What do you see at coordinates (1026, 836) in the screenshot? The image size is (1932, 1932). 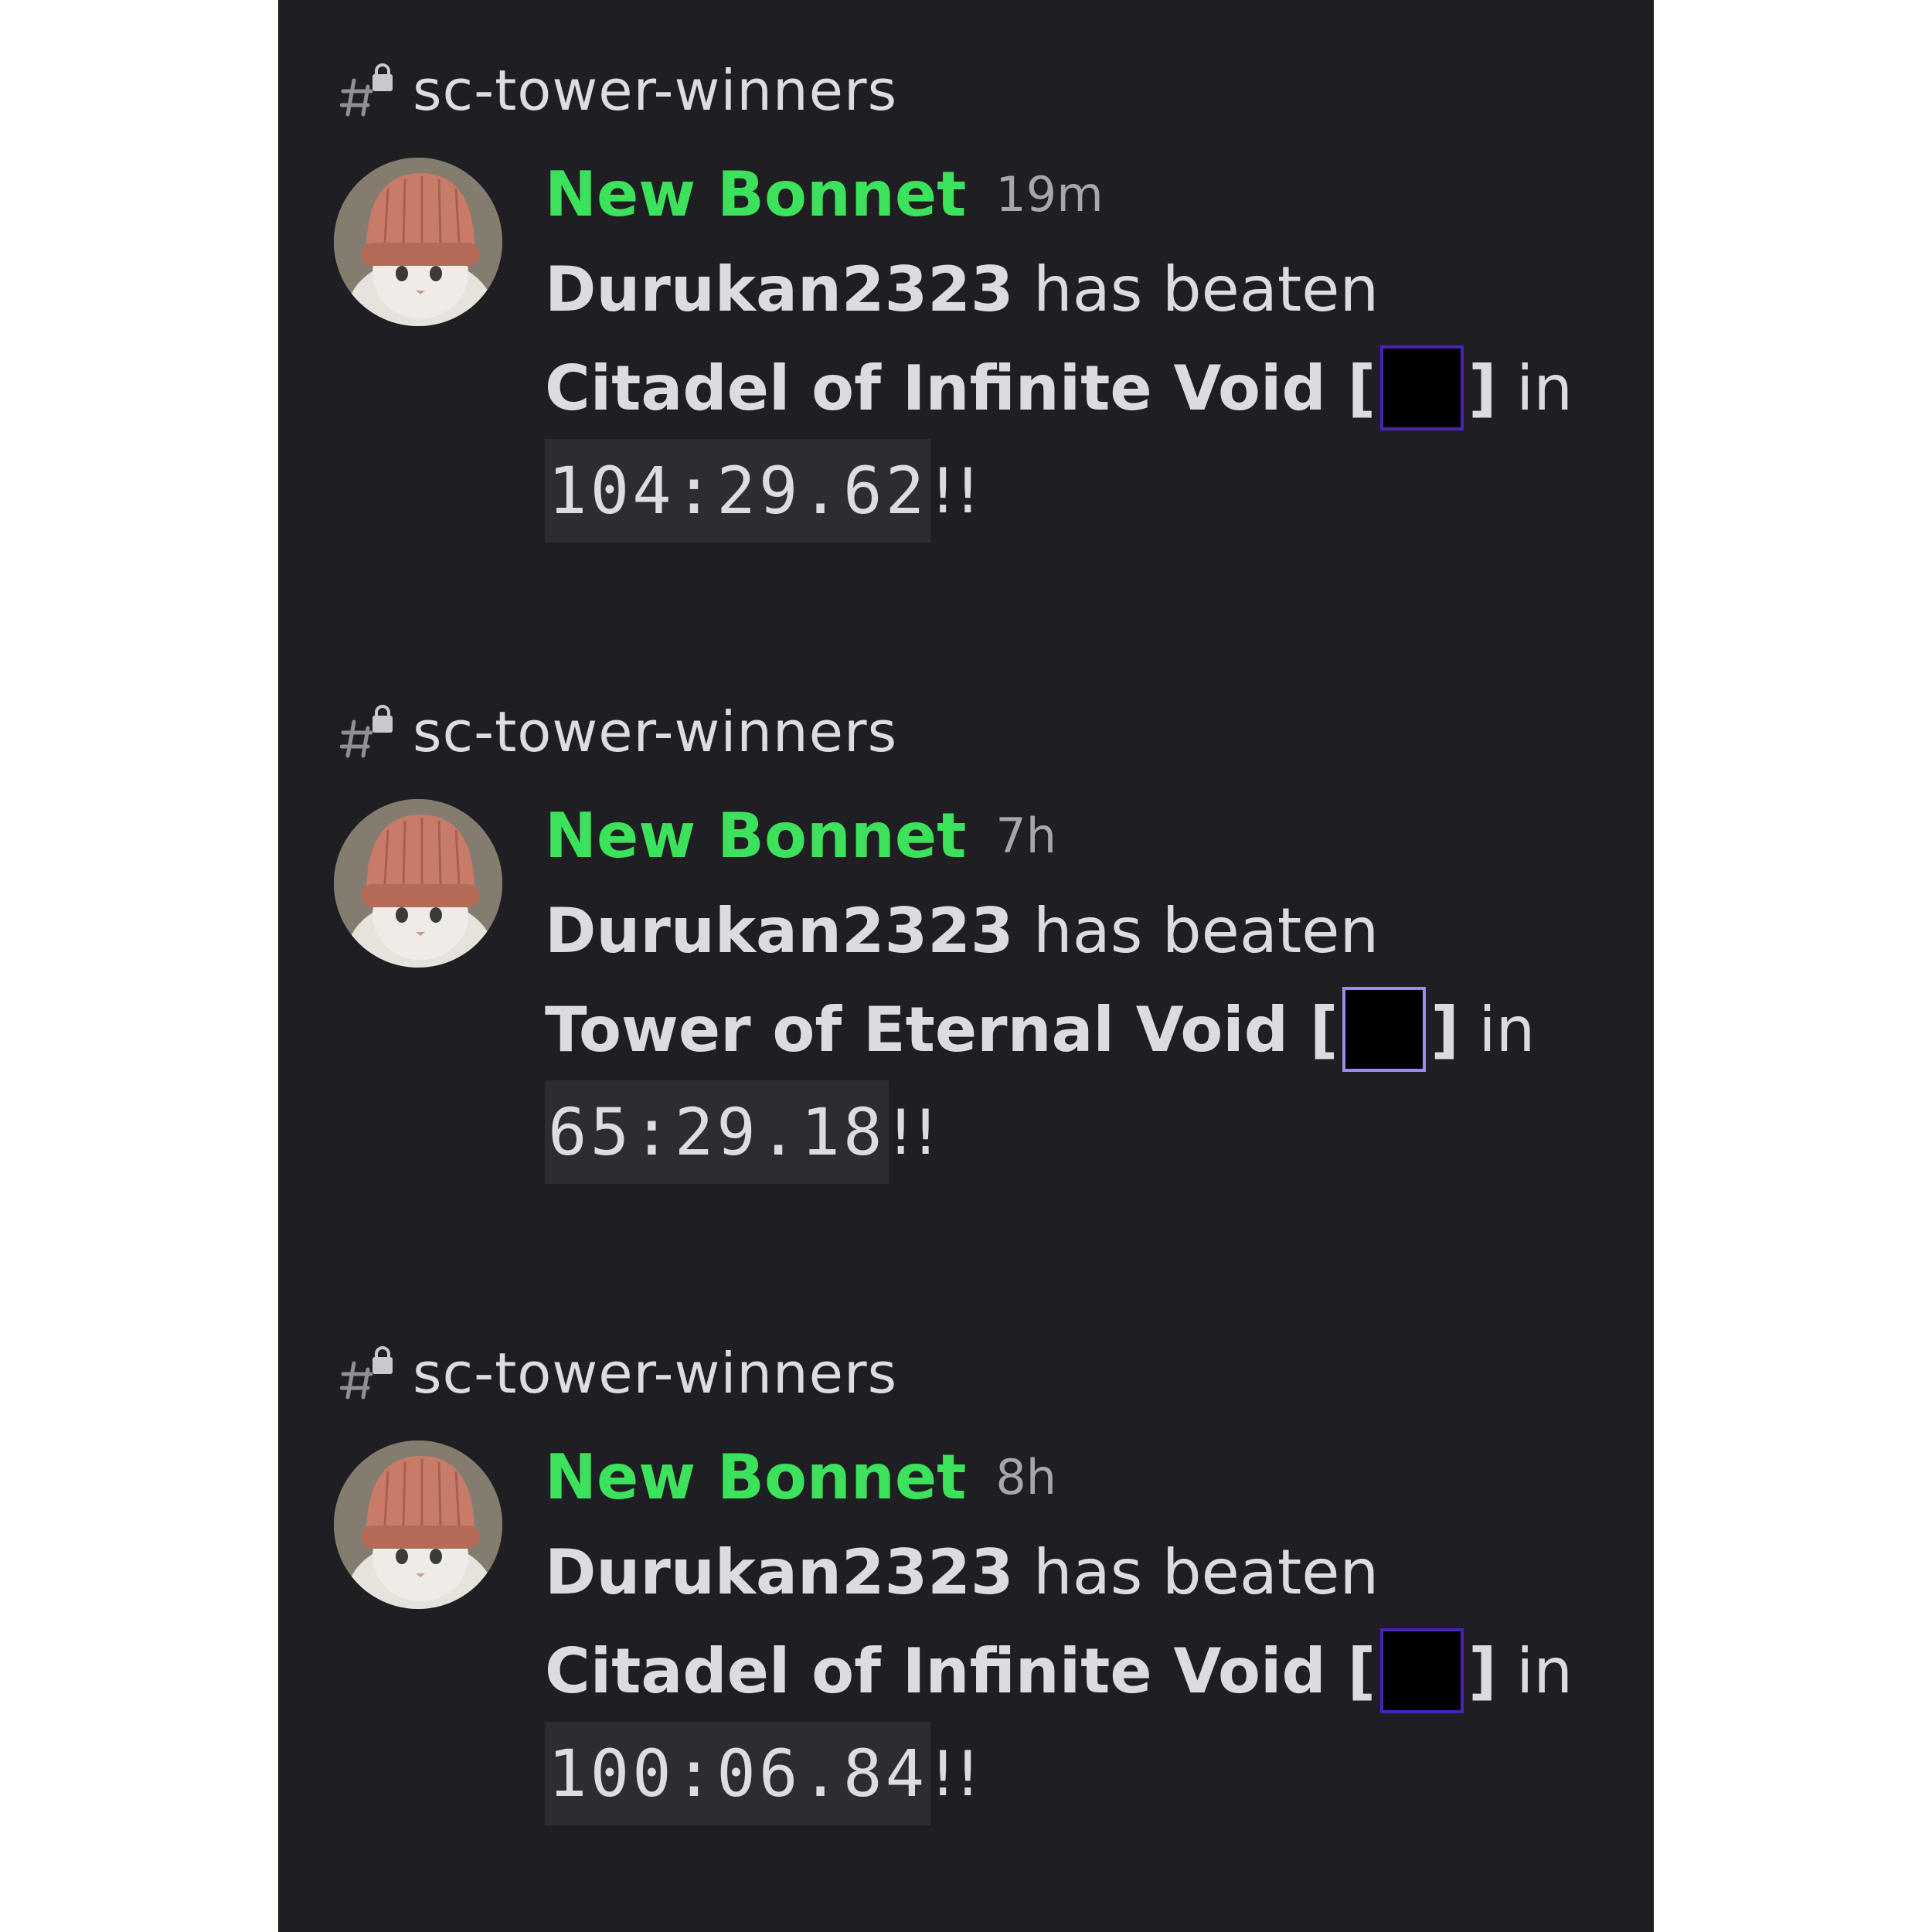 I see `message-timestamp: 7h` at bounding box center [1026, 836].